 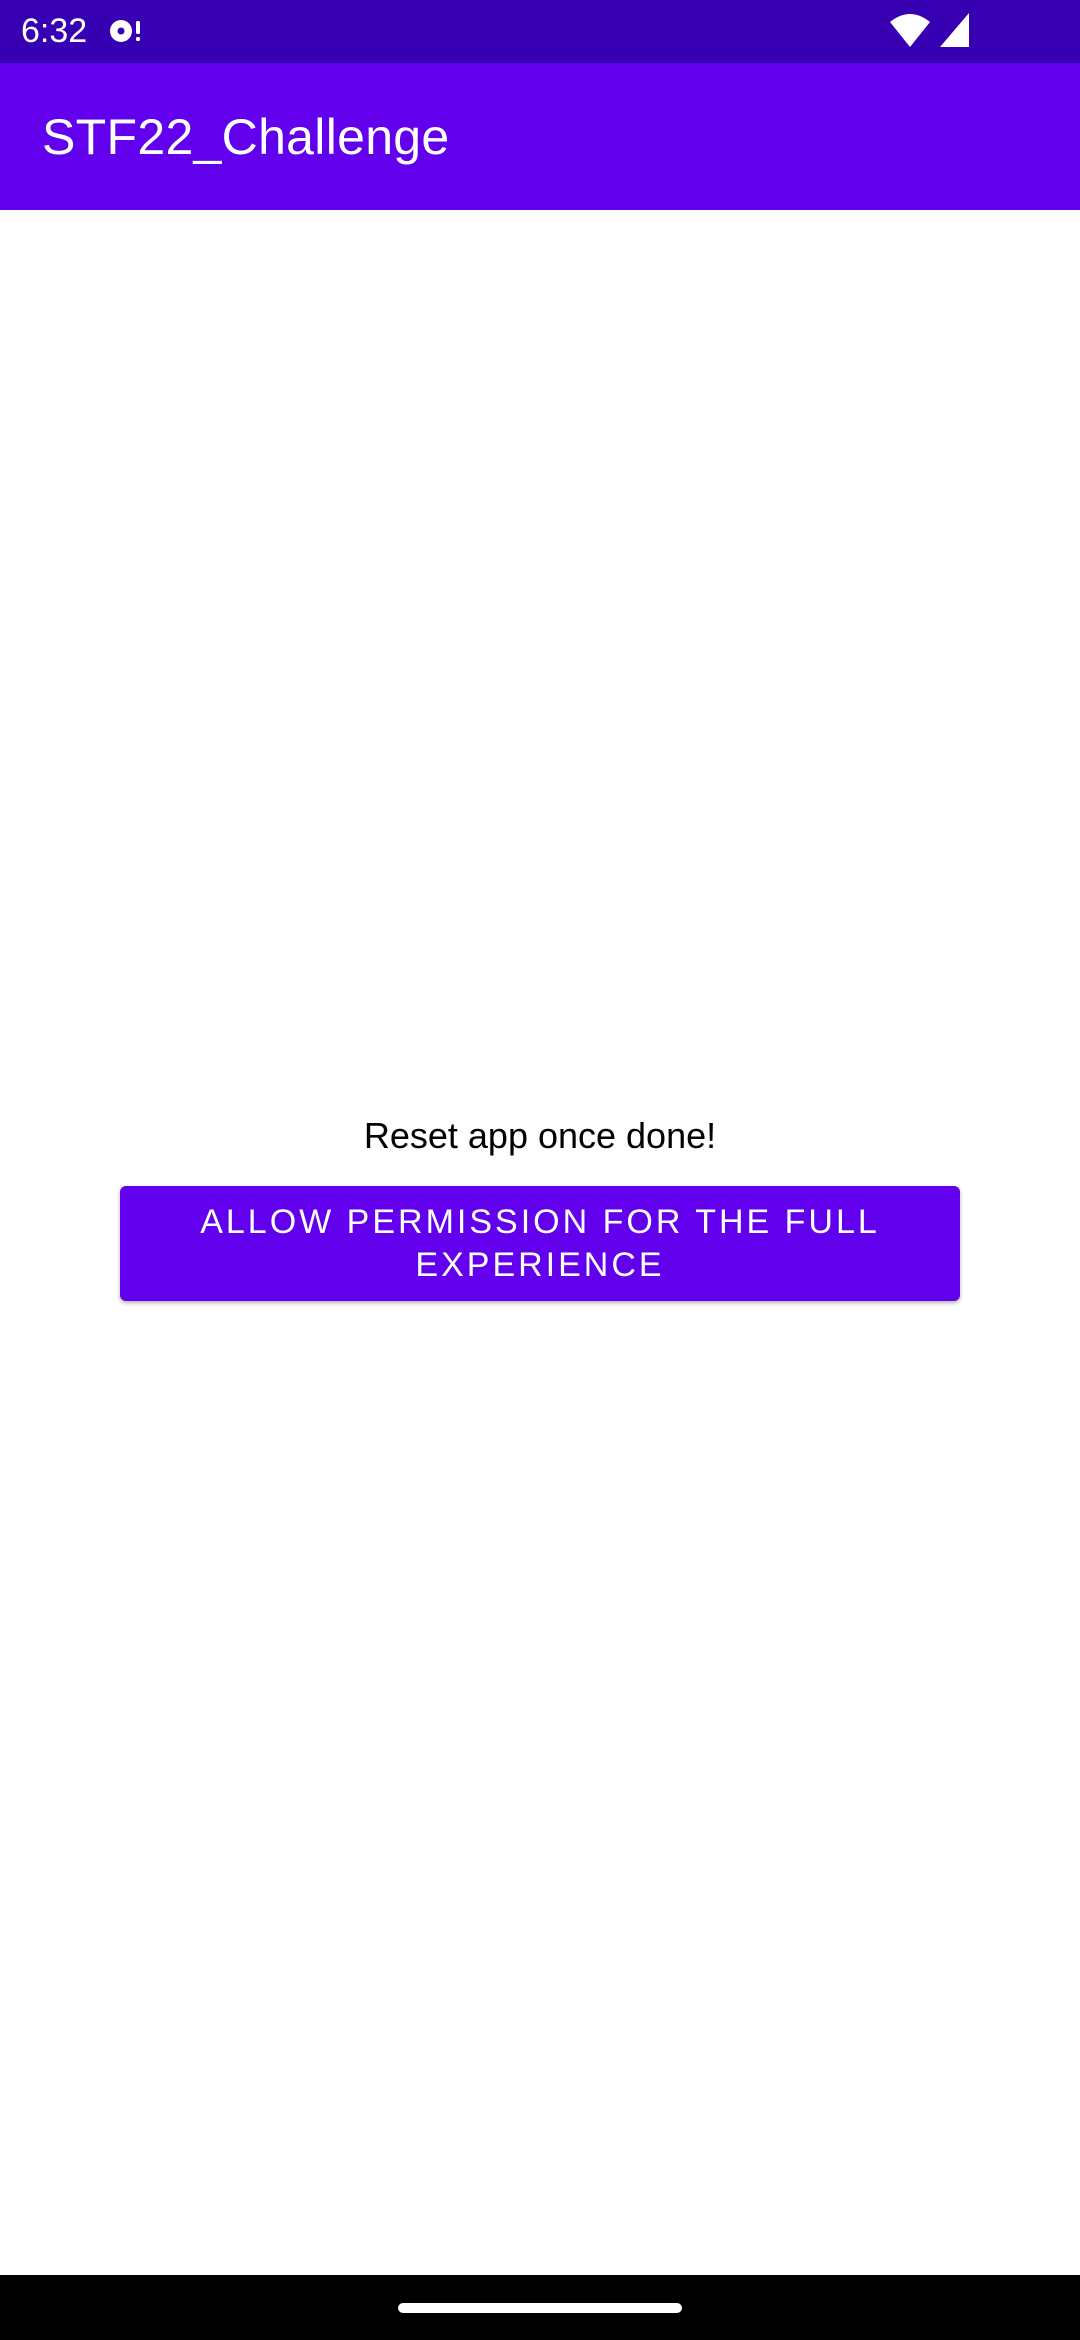 What do you see at coordinates (246, 137) in the screenshot?
I see `app-title: STF22_Challenge` at bounding box center [246, 137].